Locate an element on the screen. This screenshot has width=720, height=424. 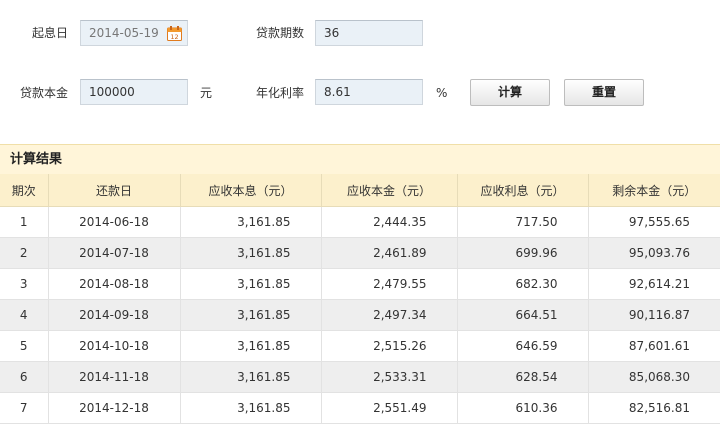
cell-due-date: 2014-09-18 is located at coordinates (114, 315).